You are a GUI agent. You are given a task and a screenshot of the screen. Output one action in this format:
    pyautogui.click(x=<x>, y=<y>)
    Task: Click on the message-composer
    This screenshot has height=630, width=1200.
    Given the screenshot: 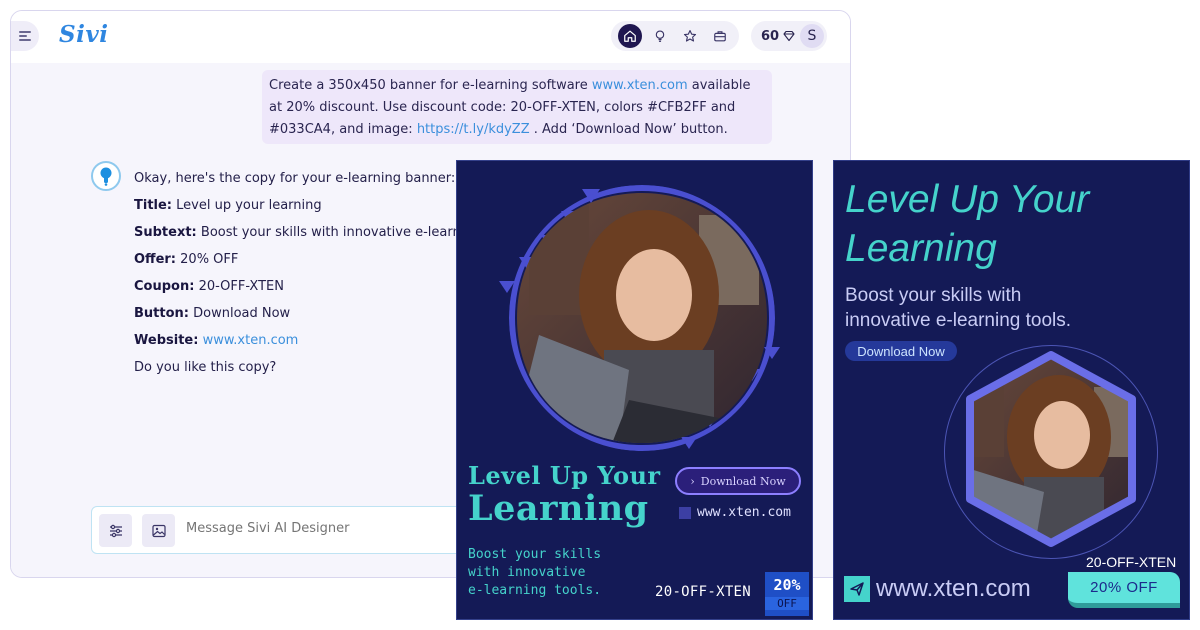 What is the action you would take?
    pyautogui.click(x=281, y=530)
    